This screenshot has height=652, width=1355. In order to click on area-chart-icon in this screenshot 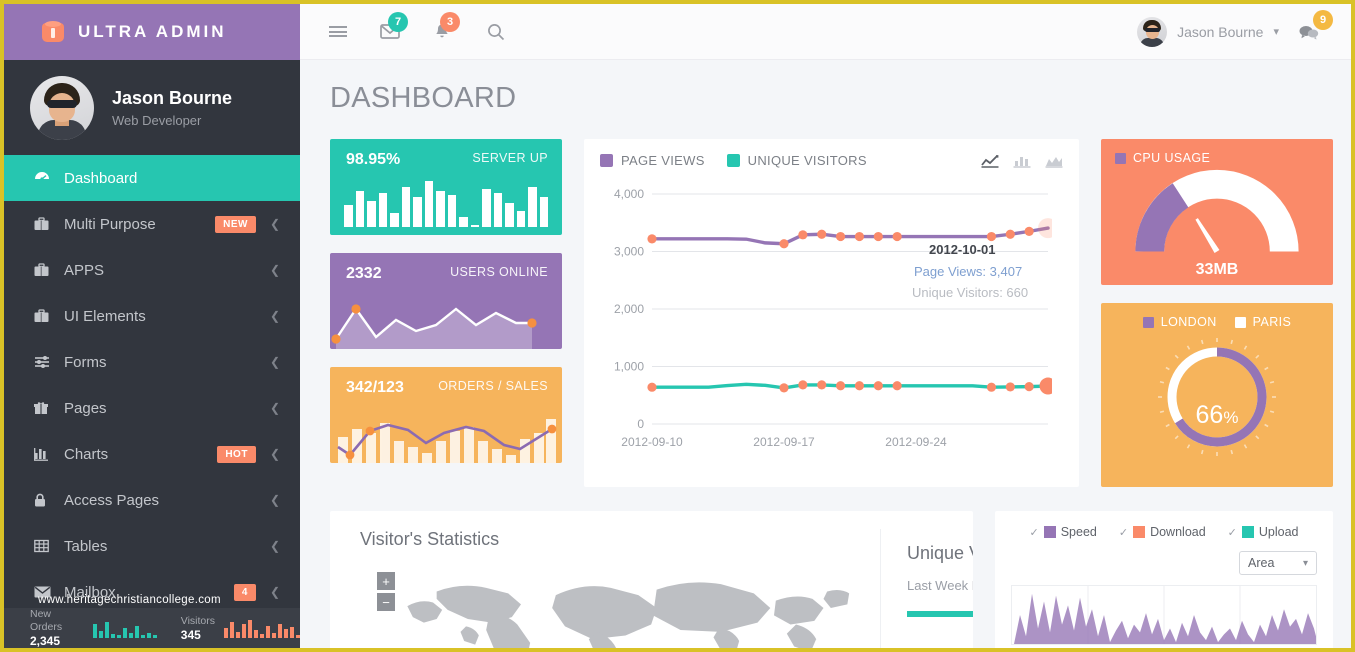, I will do `click(1054, 160)`.